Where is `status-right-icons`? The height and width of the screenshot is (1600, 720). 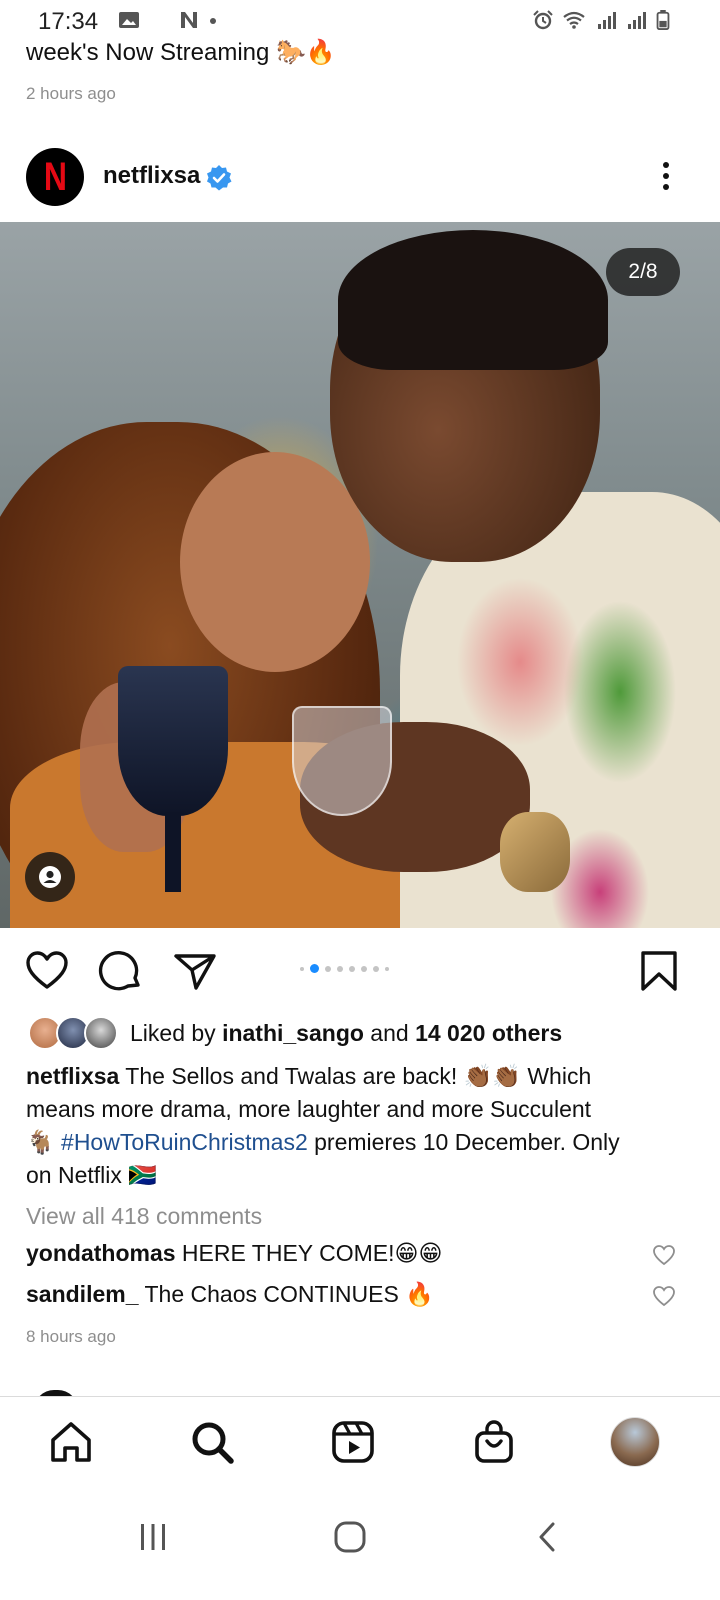 status-right-icons is located at coordinates (601, 20).